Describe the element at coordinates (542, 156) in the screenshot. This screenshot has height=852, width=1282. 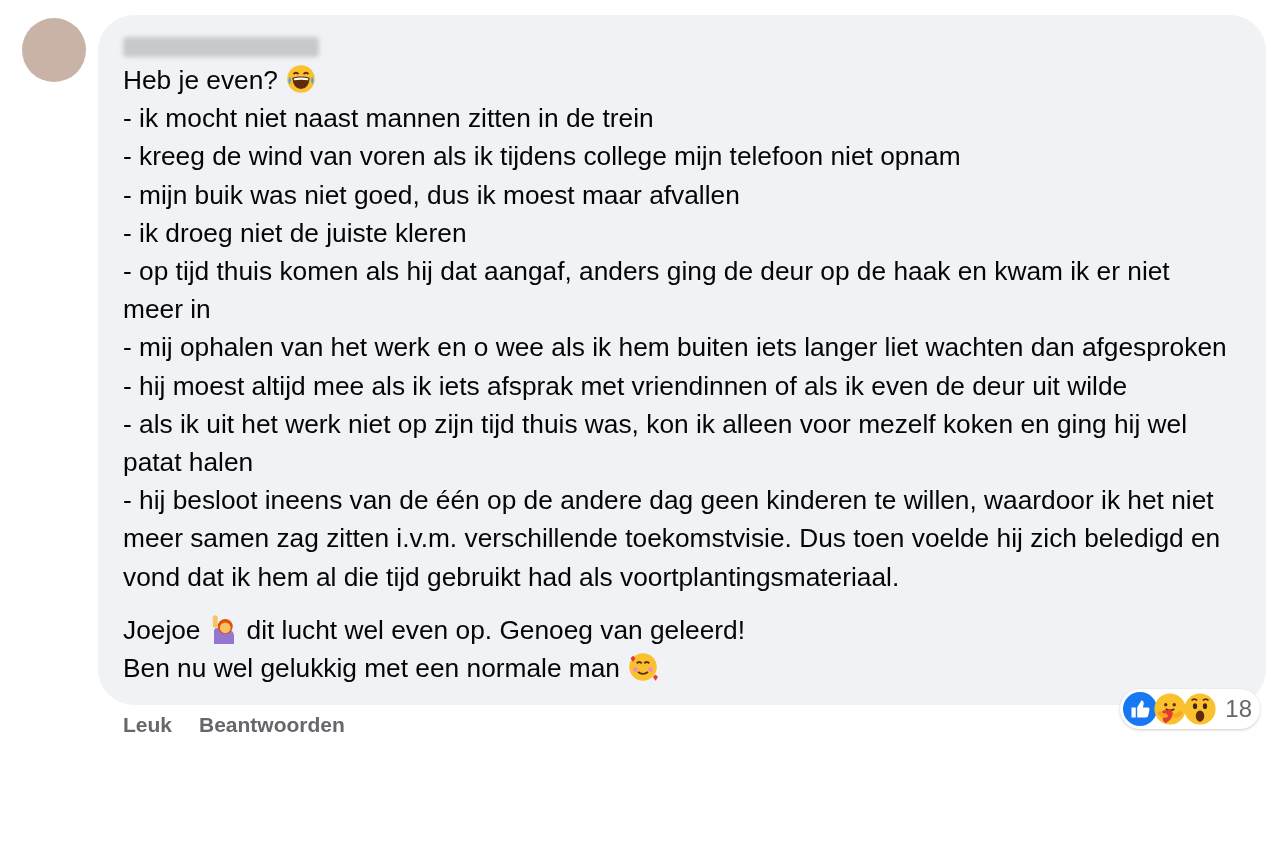
I see `comment-text: - kreeg de wind van voren als ik tijdens college mijn telefoon niet opnam` at that location.